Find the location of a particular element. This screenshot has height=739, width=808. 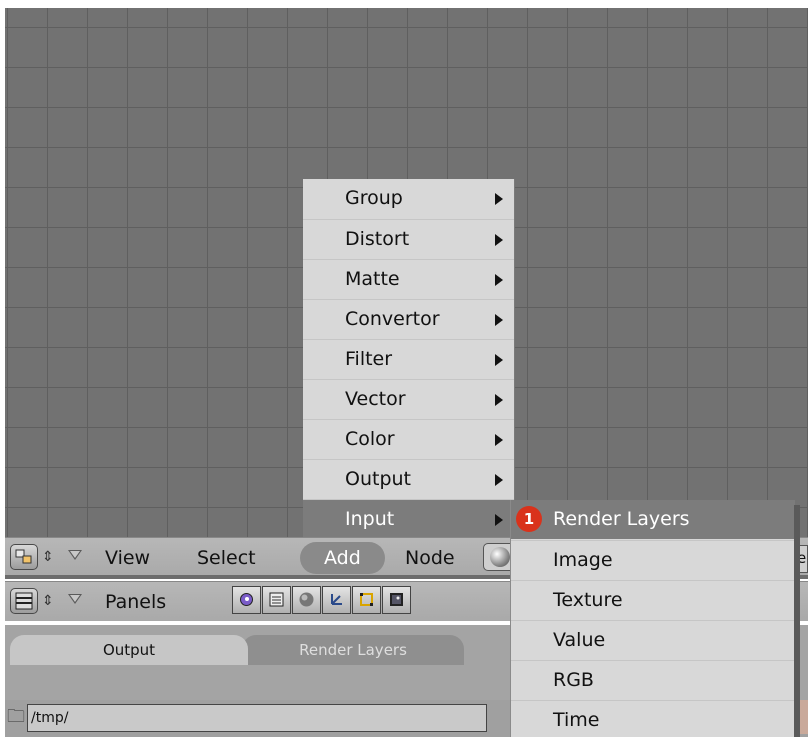

submenu-item-render-layers: 1 Render Layers is located at coordinates (653, 519).